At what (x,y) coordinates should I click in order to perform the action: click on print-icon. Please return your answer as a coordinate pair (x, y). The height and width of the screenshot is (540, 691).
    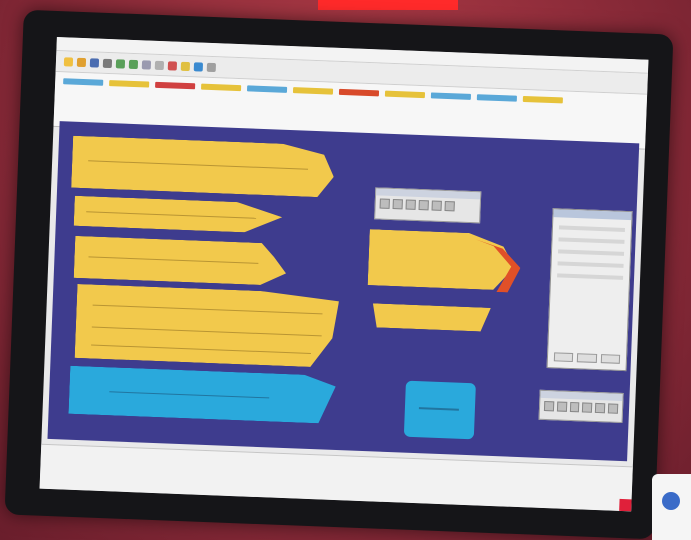
    Looking at the image, I should click on (107, 63).